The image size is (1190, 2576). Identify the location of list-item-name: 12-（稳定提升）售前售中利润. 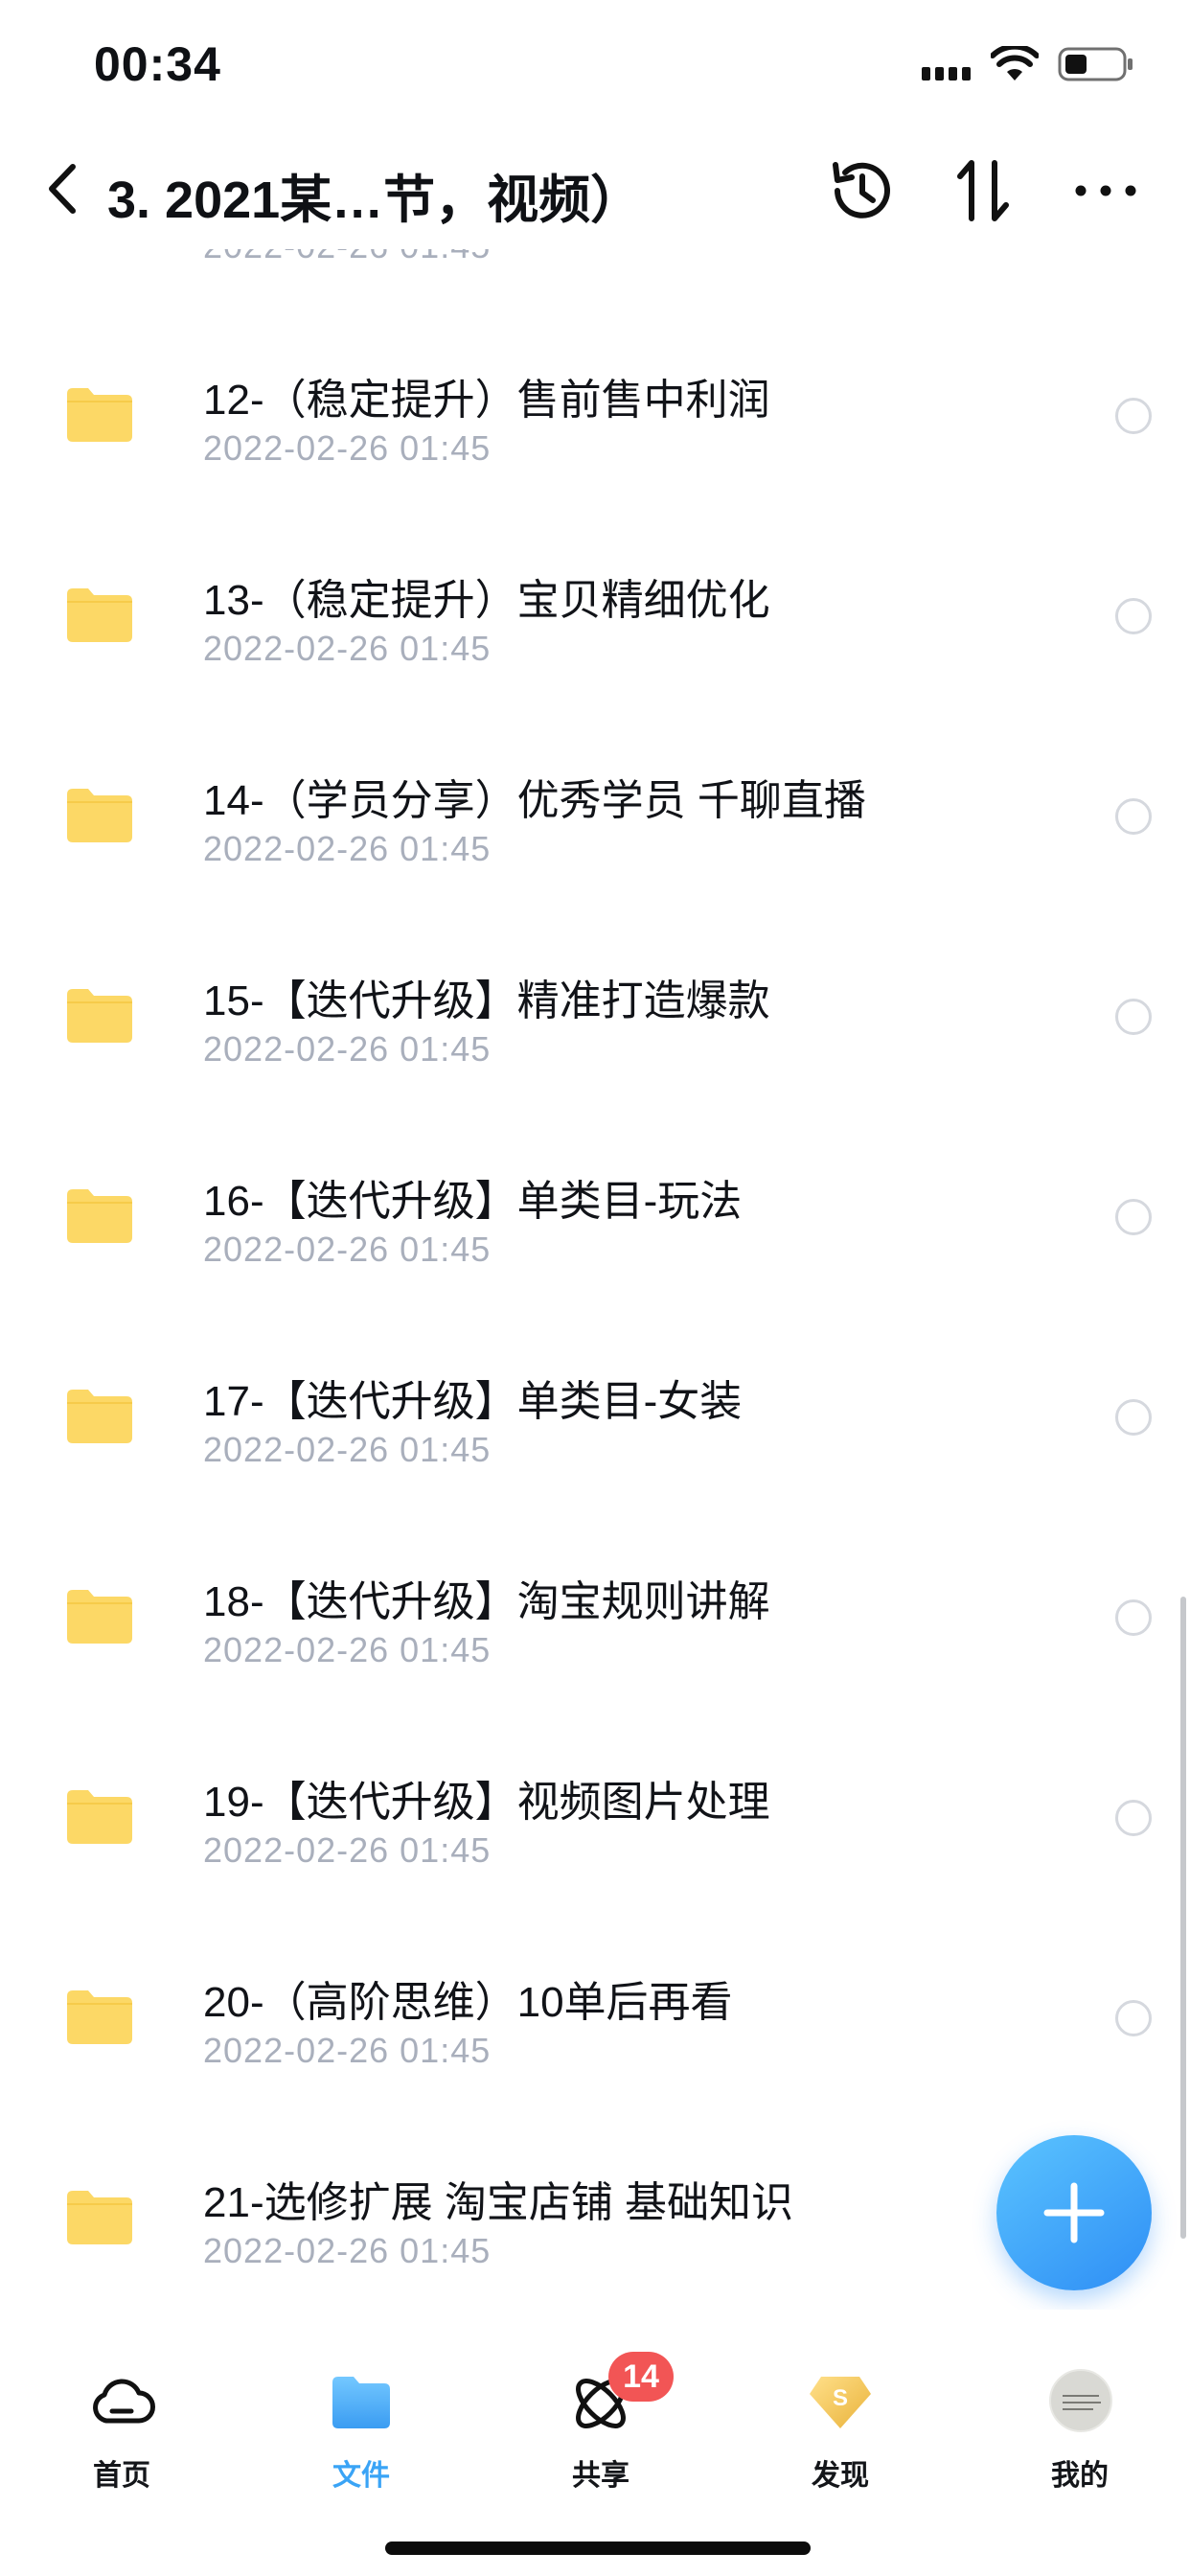
(487, 400).